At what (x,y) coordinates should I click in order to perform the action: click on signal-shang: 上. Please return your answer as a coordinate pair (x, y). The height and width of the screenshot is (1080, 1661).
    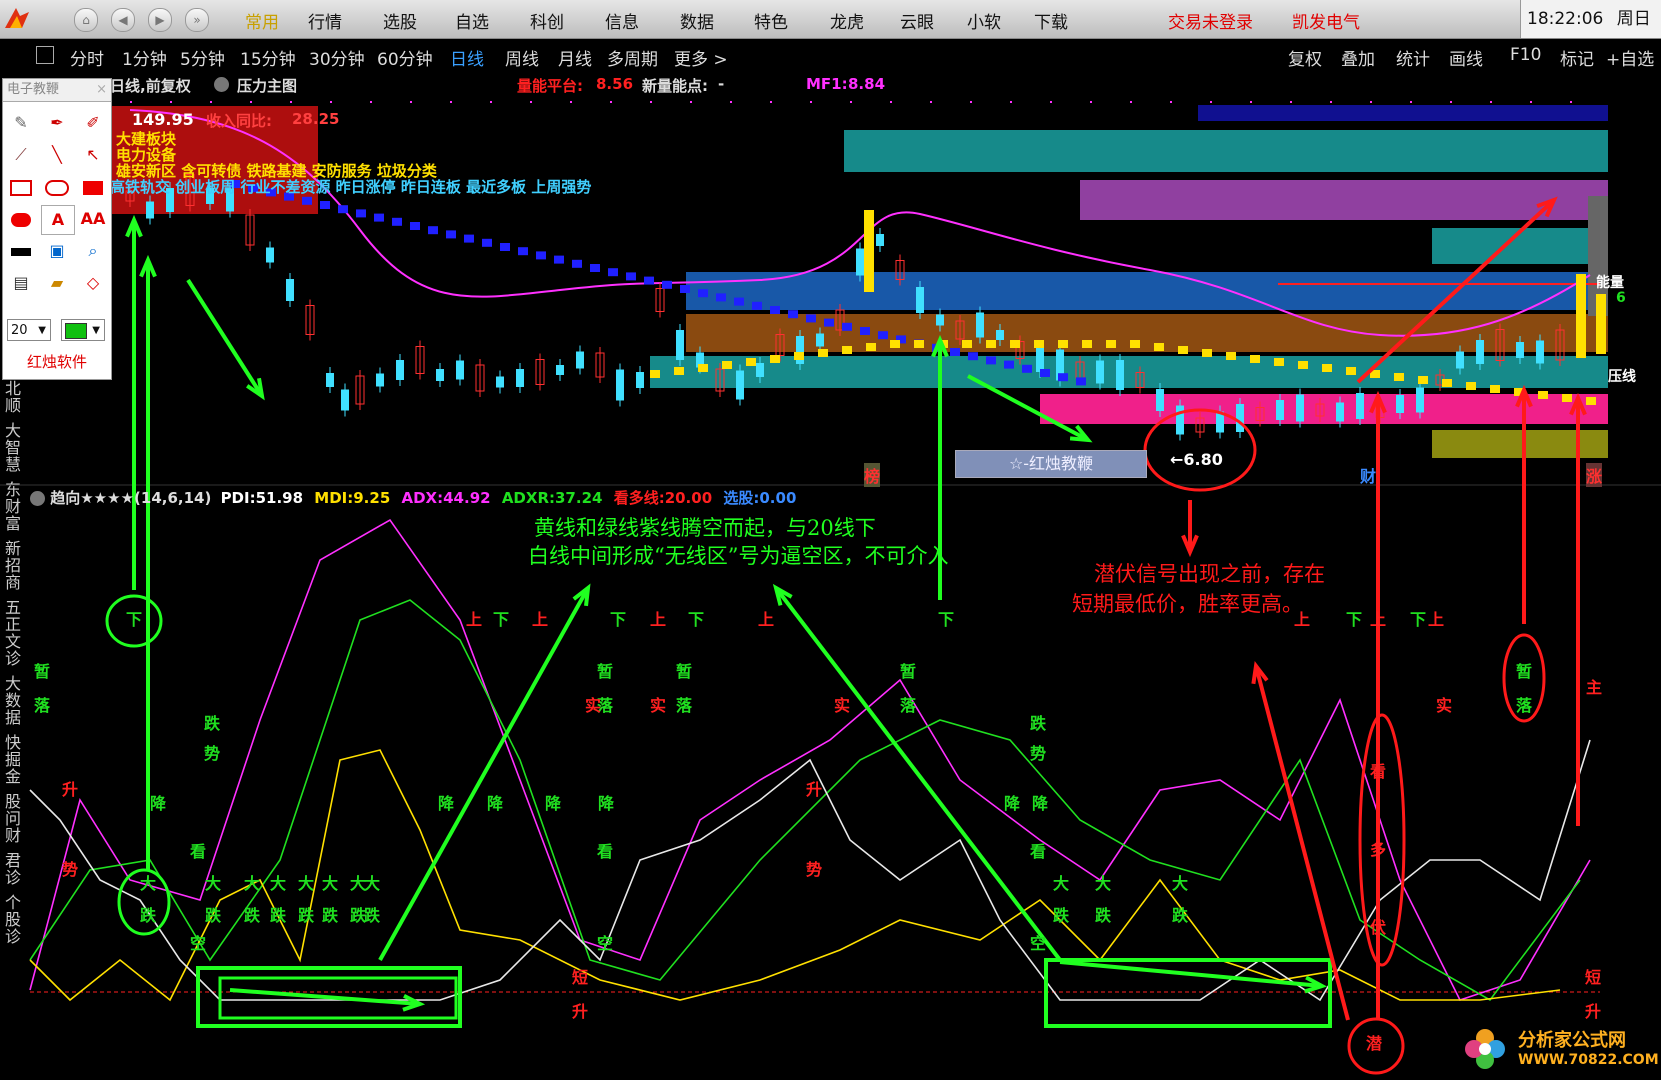
    Looking at the image, I should click on (1378, 619).